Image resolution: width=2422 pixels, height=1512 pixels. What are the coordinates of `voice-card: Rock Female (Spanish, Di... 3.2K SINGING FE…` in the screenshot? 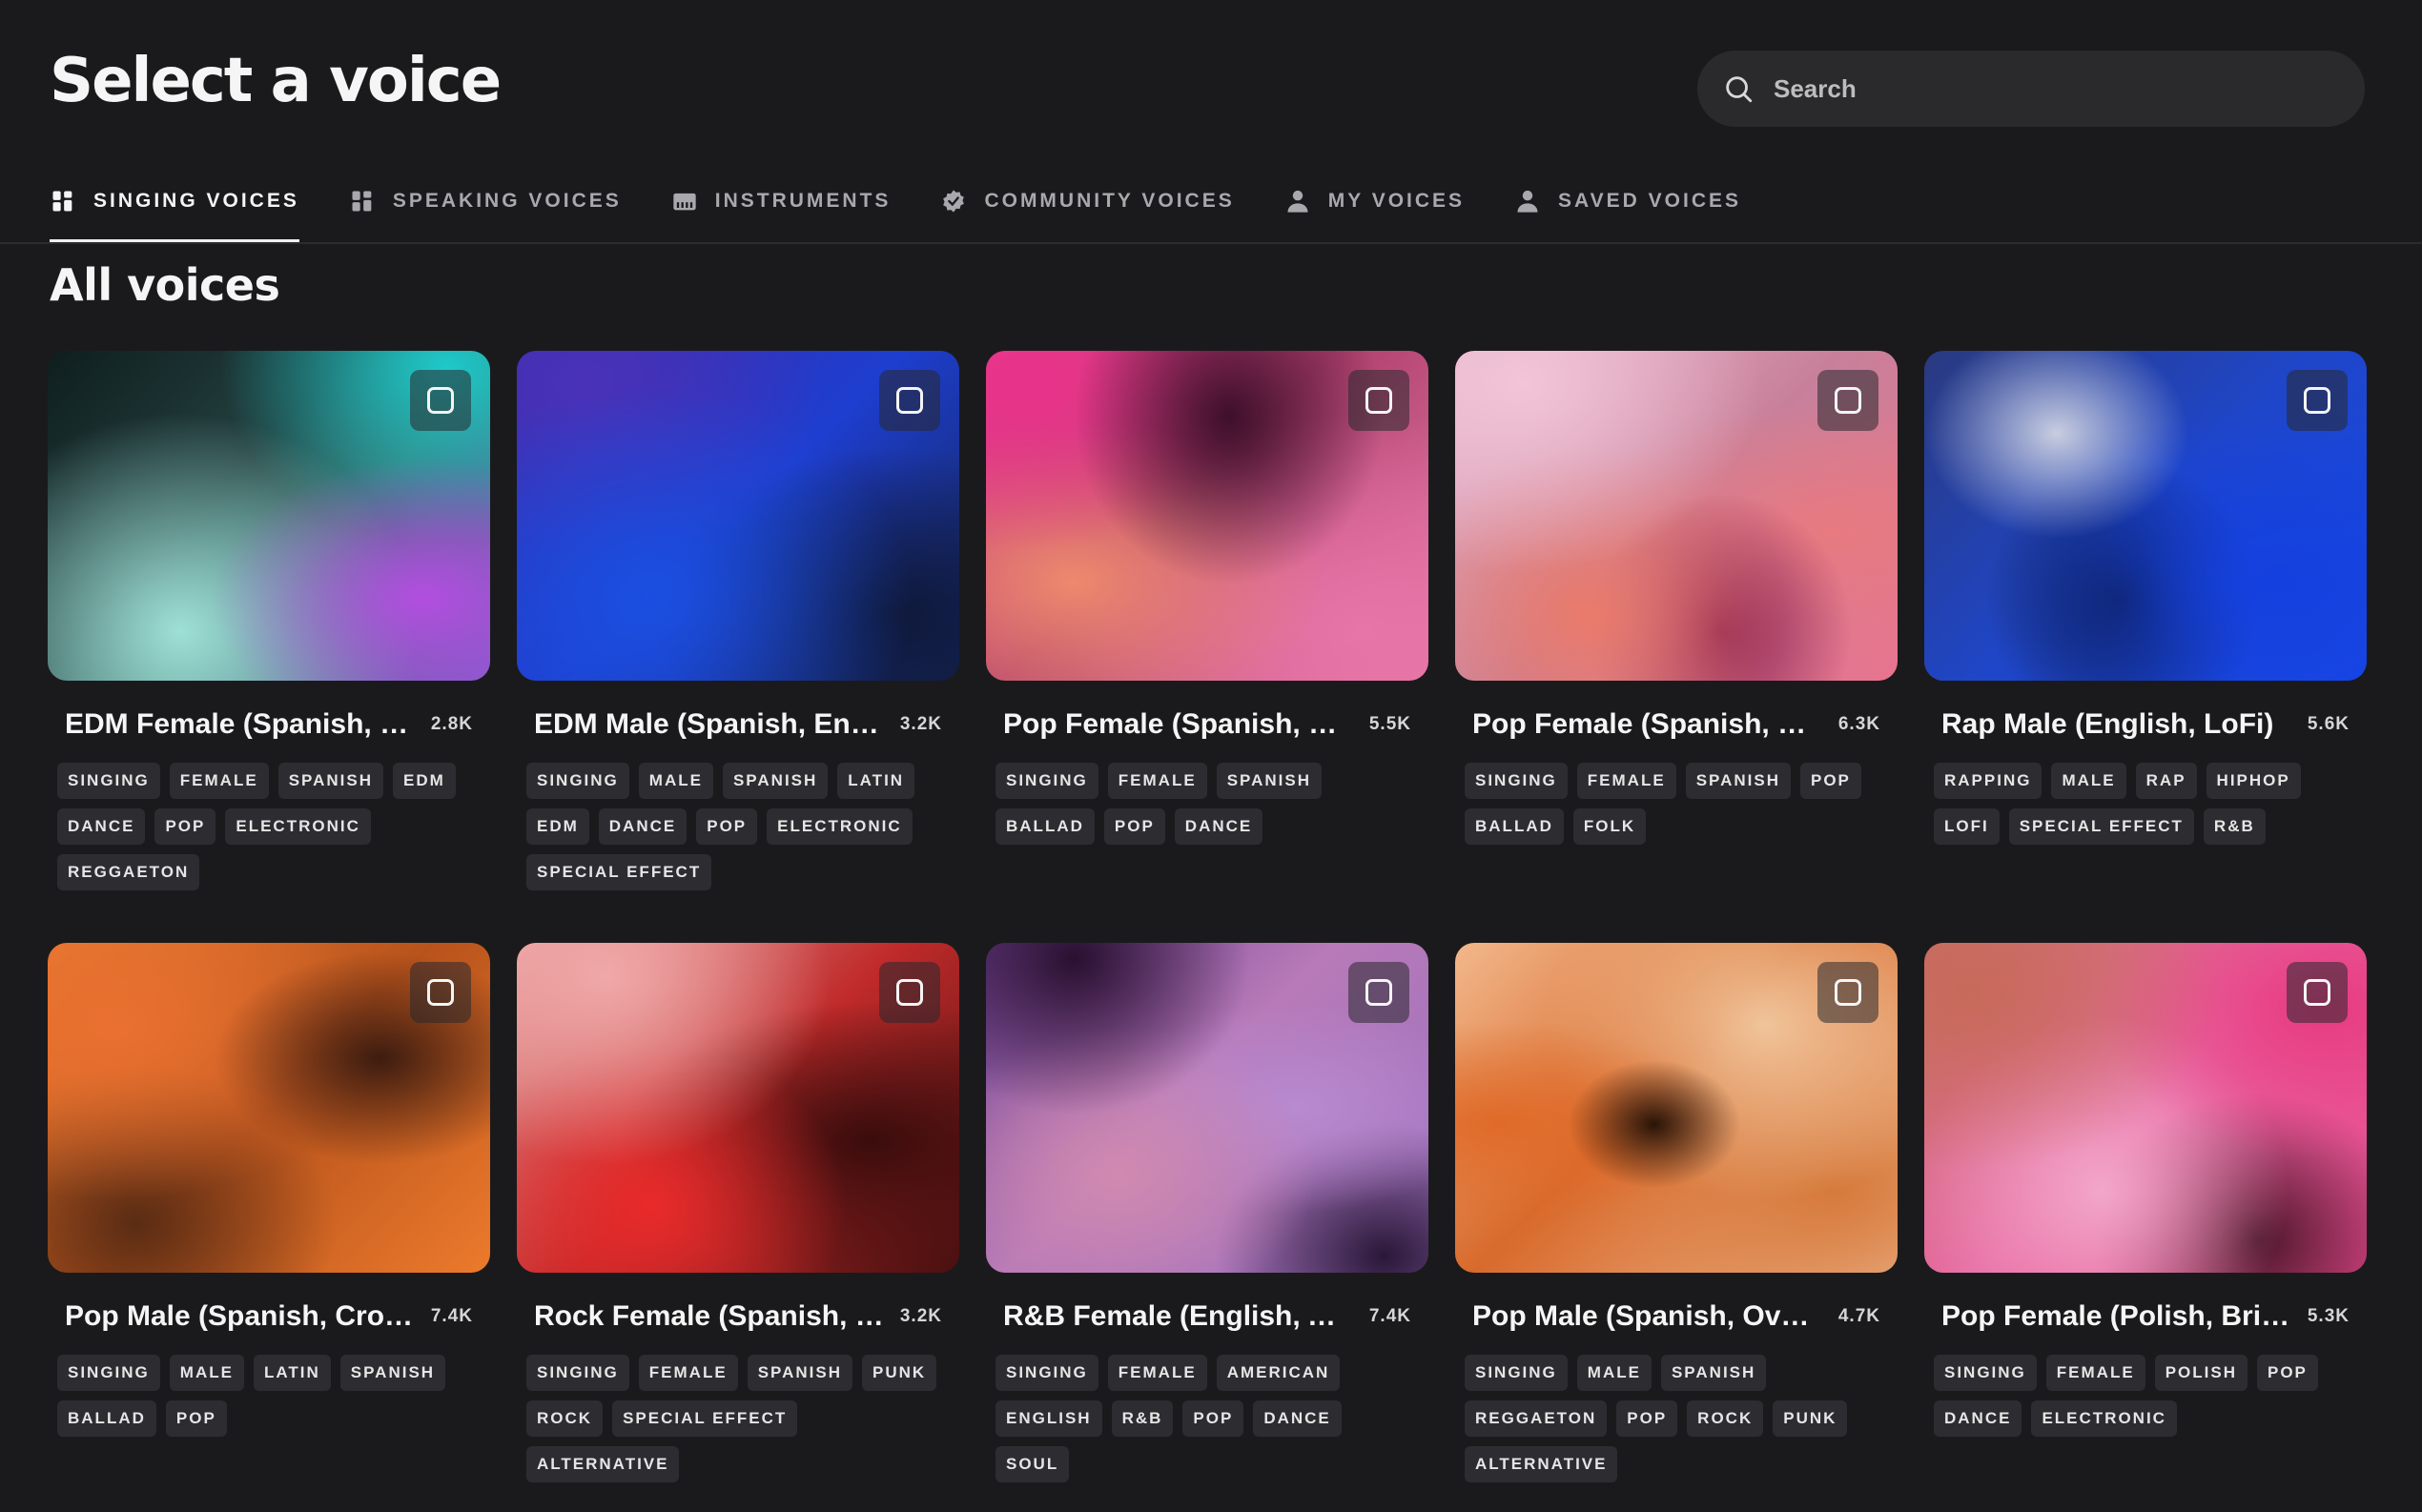 It's located at (738, 1219).